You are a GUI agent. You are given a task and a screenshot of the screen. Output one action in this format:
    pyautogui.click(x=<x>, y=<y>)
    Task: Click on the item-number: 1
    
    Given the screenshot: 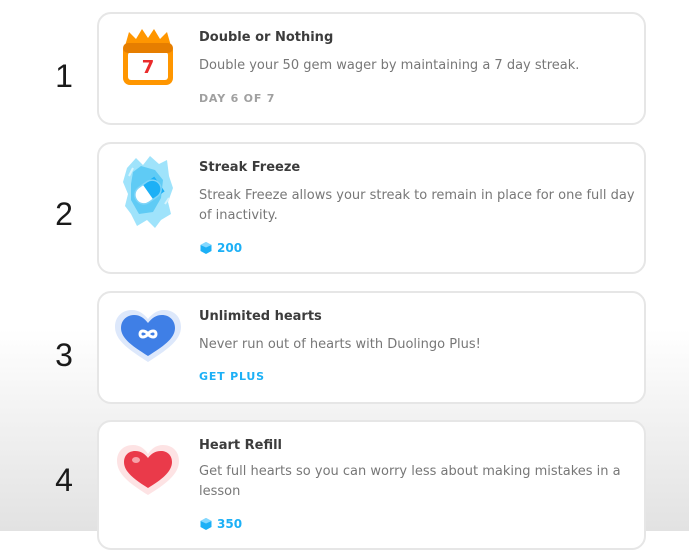 What is the action you would take?
    pyautogui.click(x=64, y=76)
    